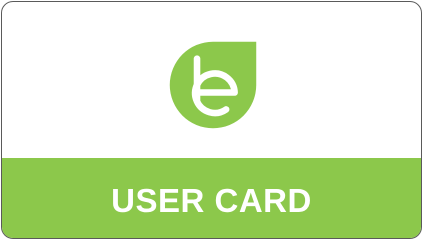  What do you see at coordinates (213, 85) in the screenshot?
I see `leaf-e-logo-icon` at bounding box center [213, 85].